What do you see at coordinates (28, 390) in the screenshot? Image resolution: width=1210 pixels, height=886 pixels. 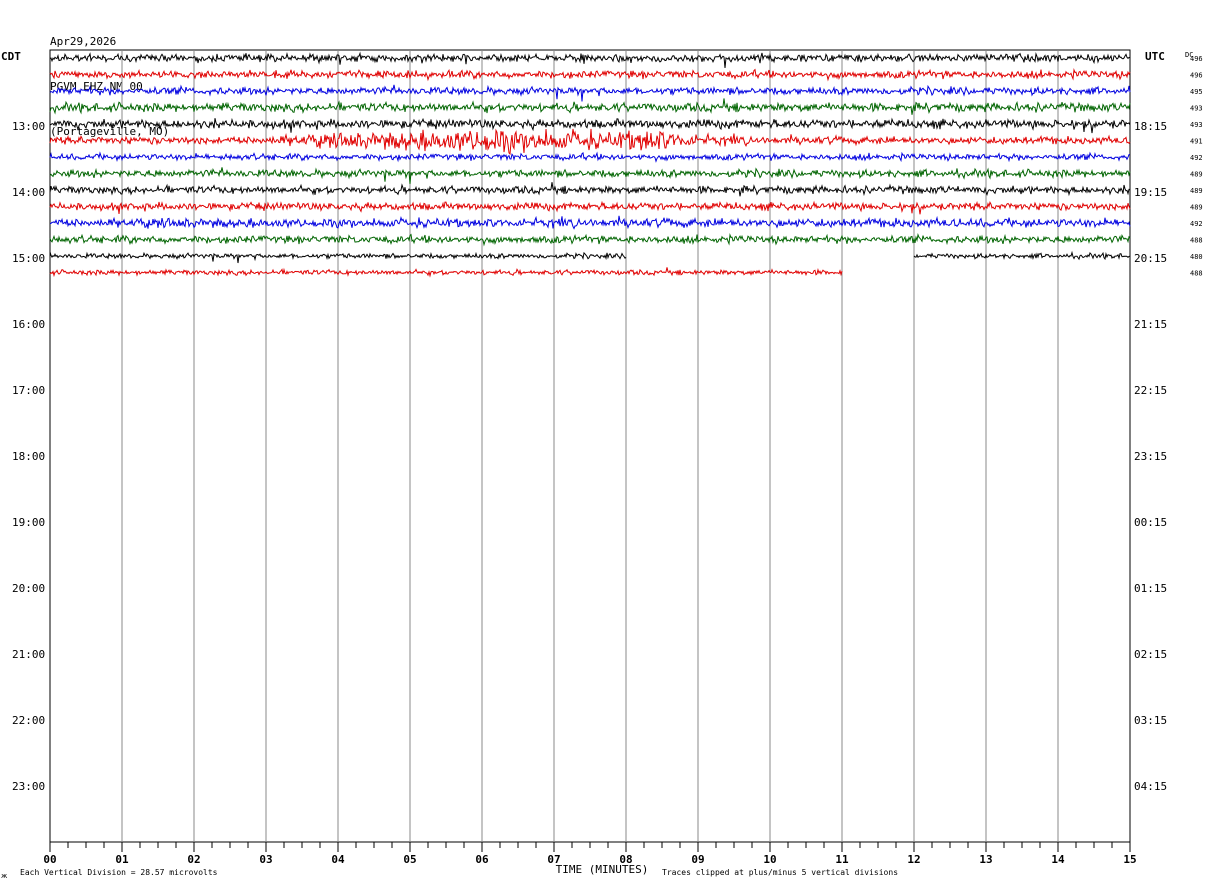 I see `left-hour-label: 17:00` at bounding box center [28, 390].